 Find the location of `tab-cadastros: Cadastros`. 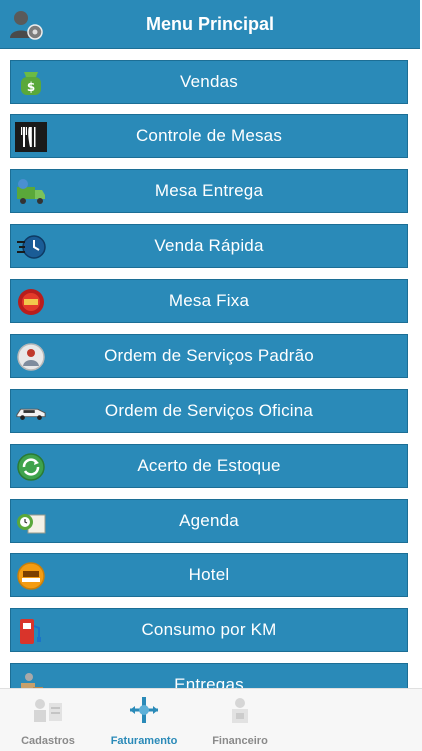

tab-cadastros: Cadastros is located at coordinates (48, 720).